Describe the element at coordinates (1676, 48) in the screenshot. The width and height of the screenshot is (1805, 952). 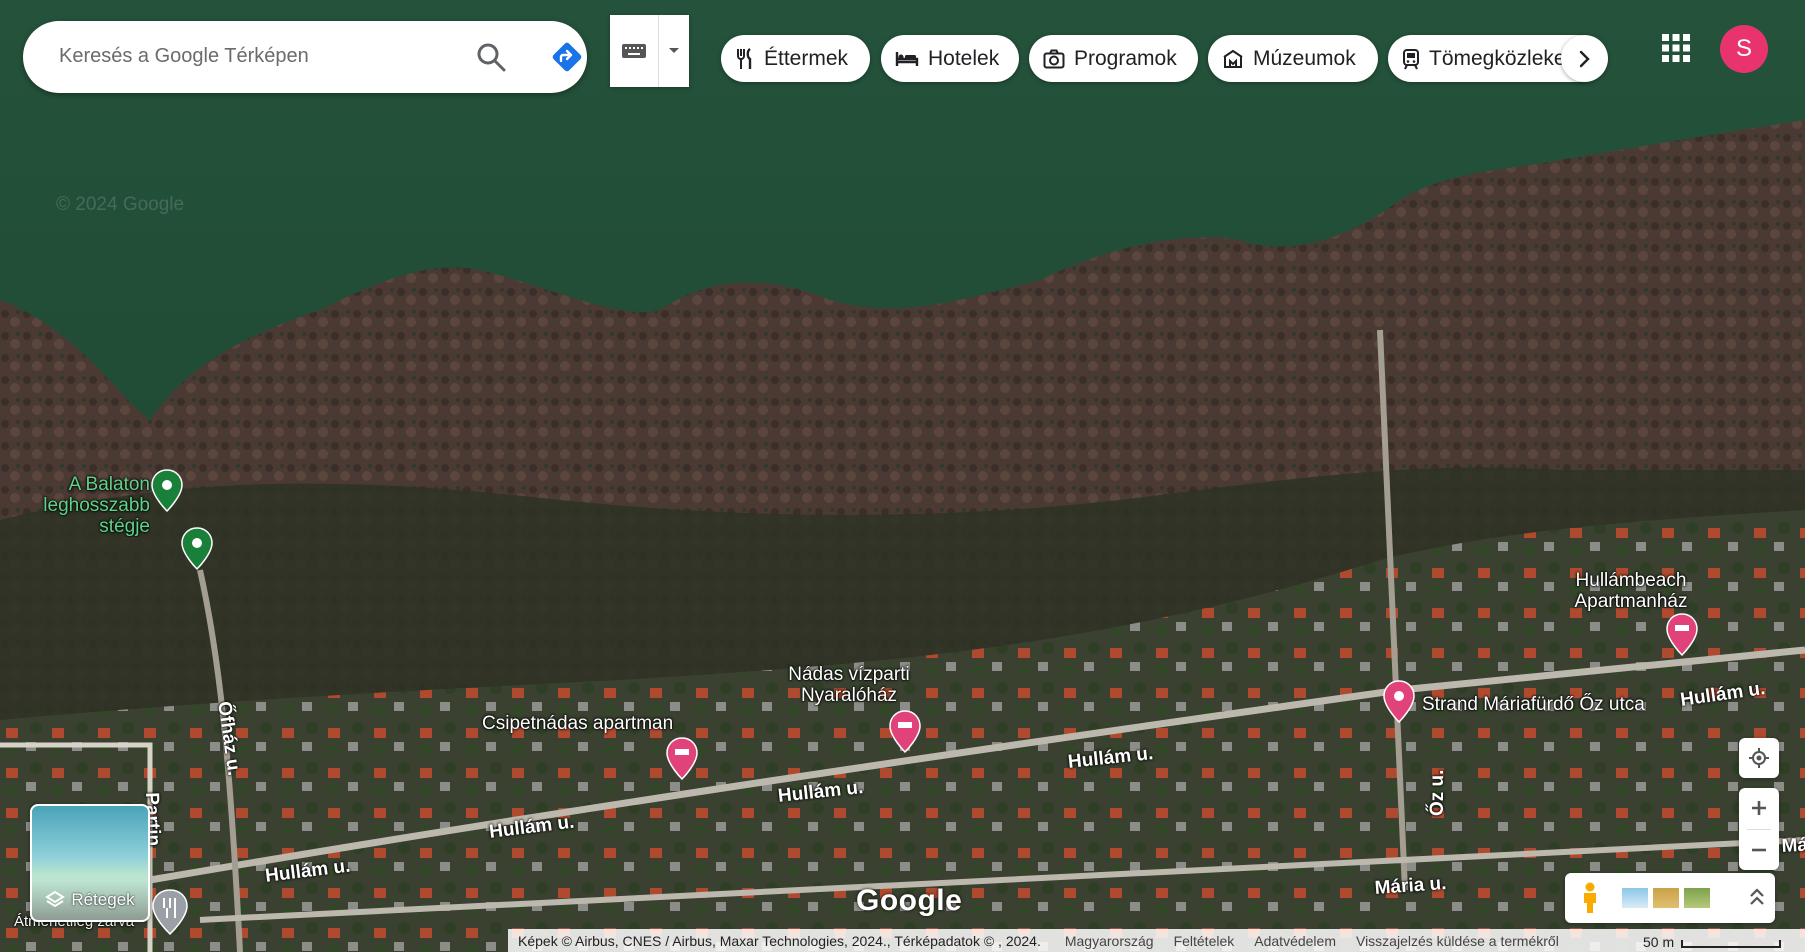
I see `apps-grid-icon` at that location.